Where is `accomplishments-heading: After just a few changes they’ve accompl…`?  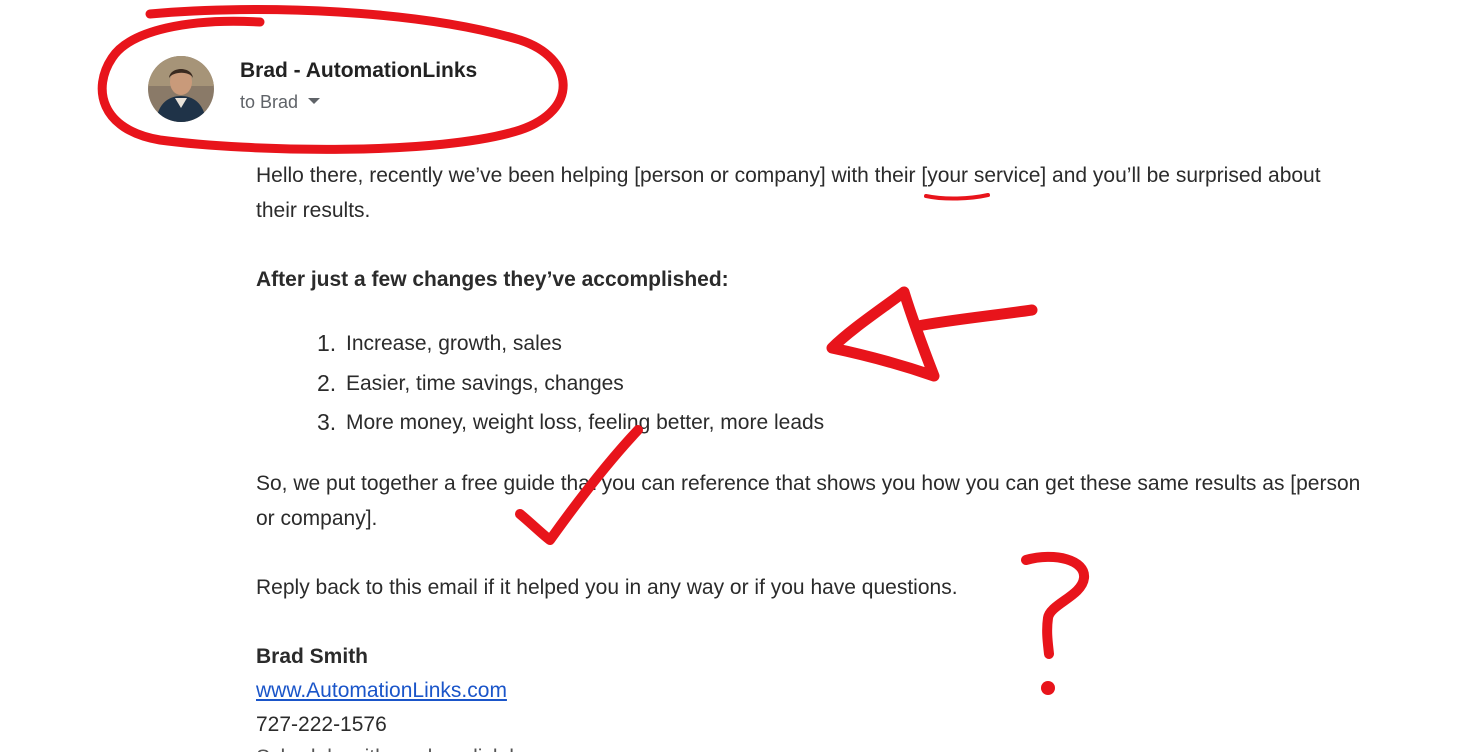 accomplishments-heading: After just a few changes they’ve accompl… is located at coordinates (492, 279).